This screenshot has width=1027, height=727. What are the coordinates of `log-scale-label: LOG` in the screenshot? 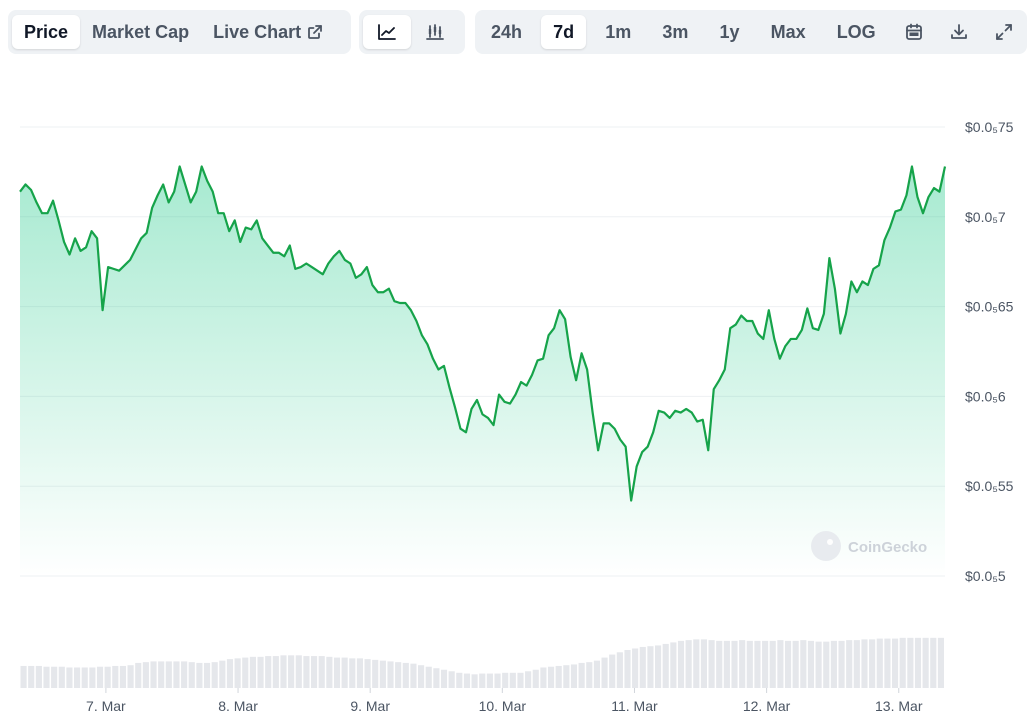 It's located at (856, 31).